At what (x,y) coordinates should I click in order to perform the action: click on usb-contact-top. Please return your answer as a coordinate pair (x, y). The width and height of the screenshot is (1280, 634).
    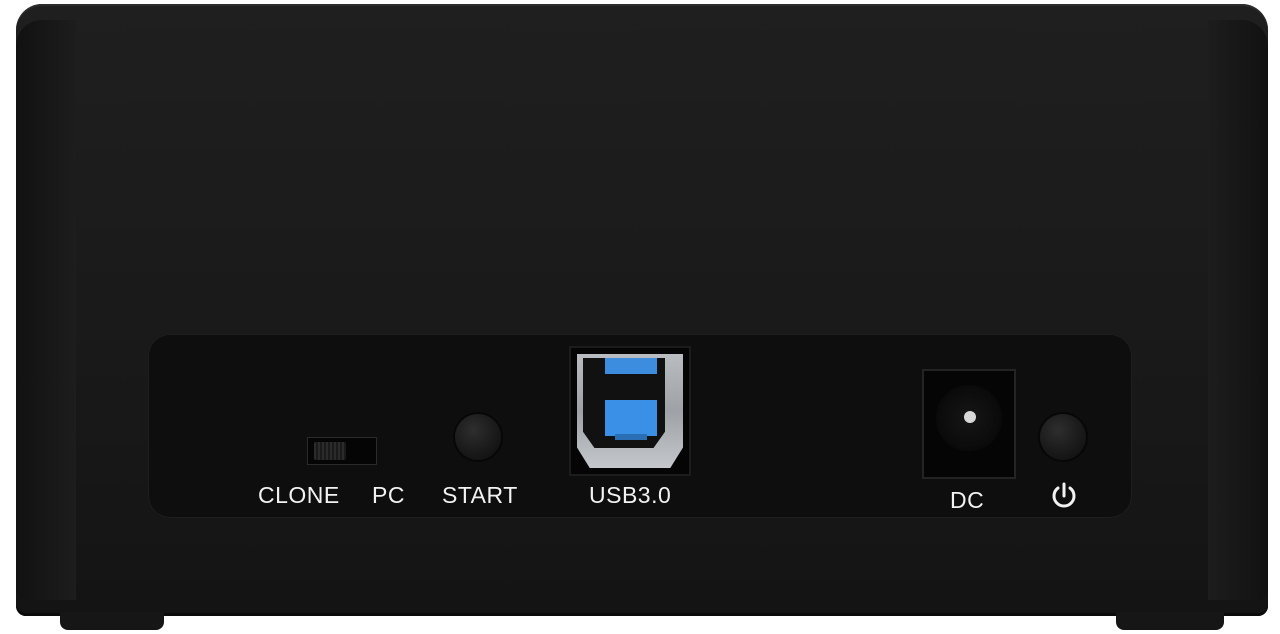
    Looking at the image, I should click on (631, 366).